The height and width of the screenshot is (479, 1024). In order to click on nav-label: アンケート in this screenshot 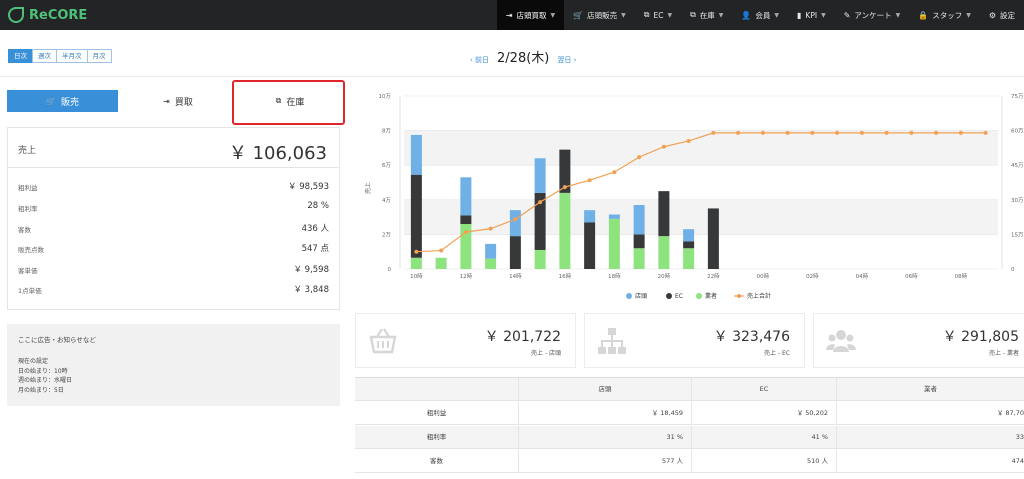, I will do `click(873, 15)`.